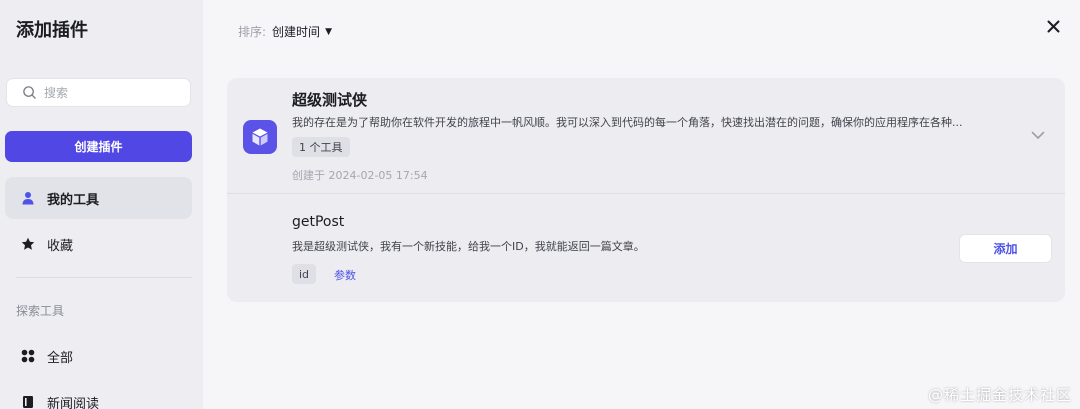 This screenshot has width=1080, height=409. I want to click on grid-icon, so click(28, 356).